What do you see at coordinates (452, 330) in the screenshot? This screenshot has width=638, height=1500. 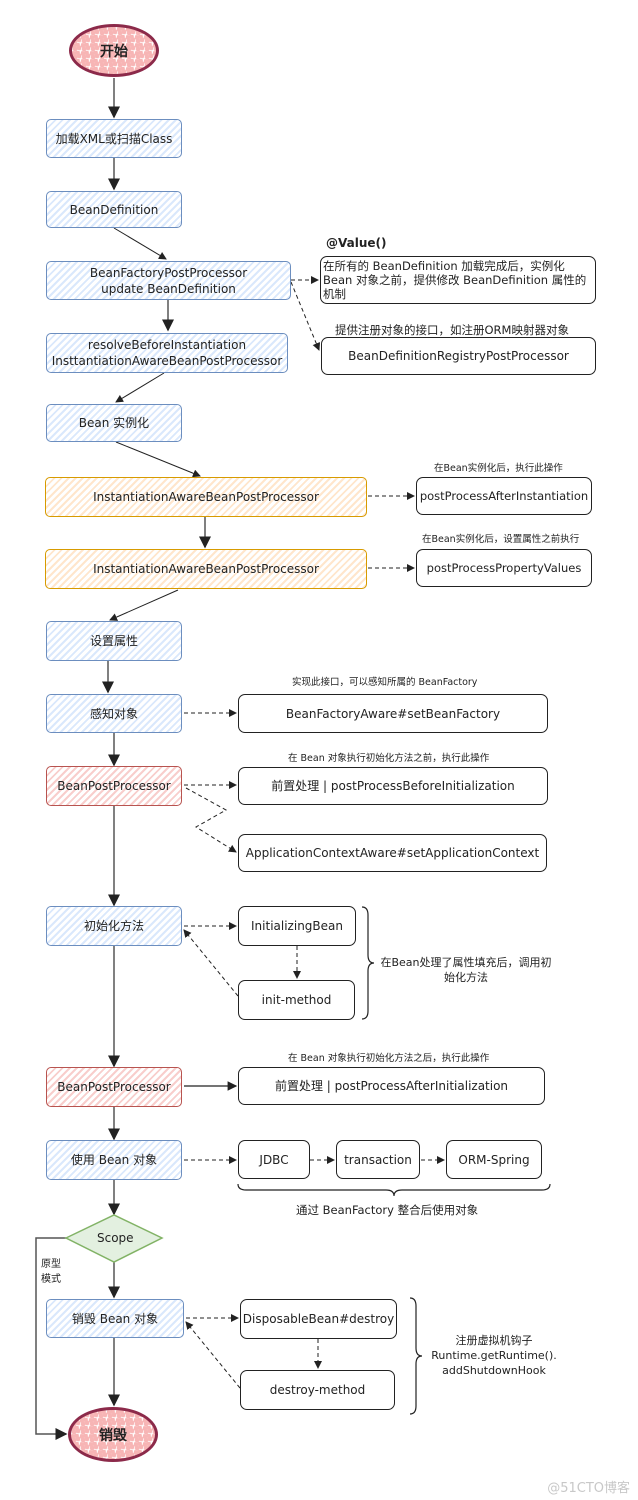 I see `registry-caption: 提供注册对象的接口，如注册ORM映射器对象` at bounding box center [452, 330].